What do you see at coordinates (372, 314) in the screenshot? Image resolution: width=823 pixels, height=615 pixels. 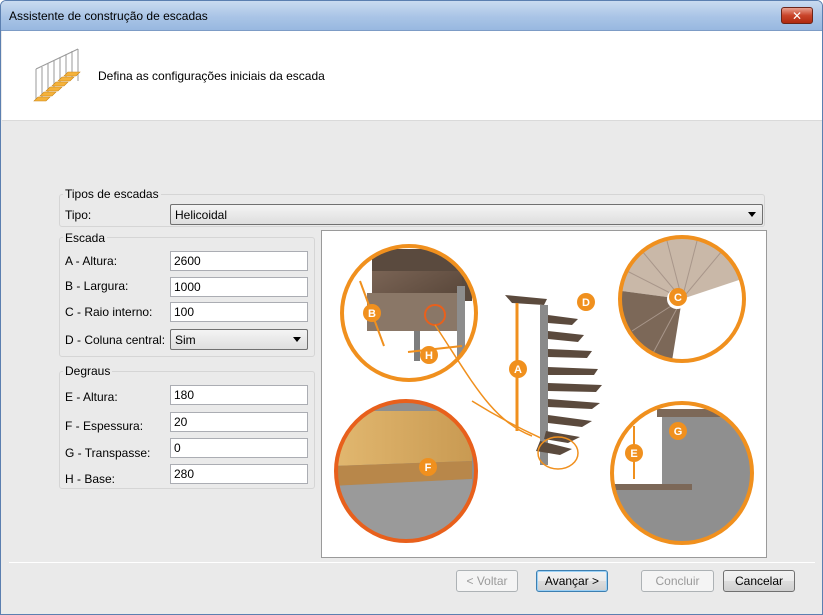 I see `label-b: B` at bounding box center [372, 314].